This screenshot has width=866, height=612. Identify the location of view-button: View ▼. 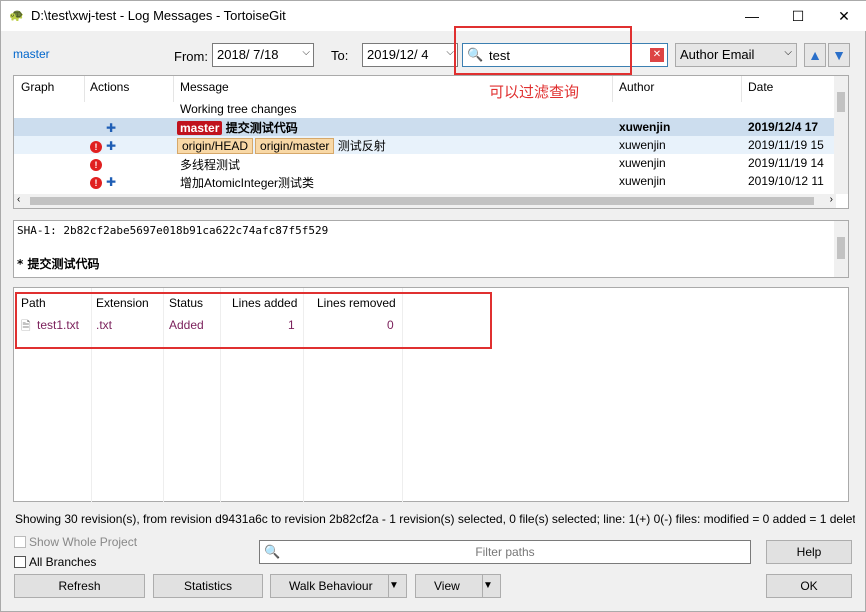
(458, 586).